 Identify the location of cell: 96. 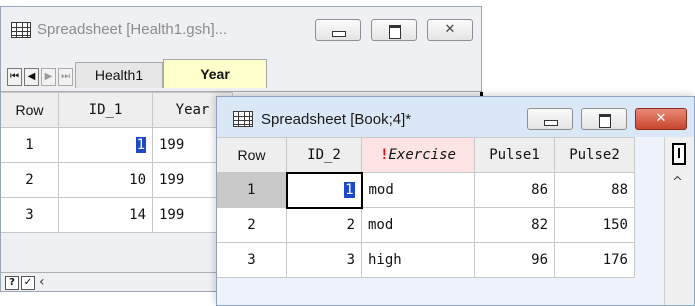
(514, 260).